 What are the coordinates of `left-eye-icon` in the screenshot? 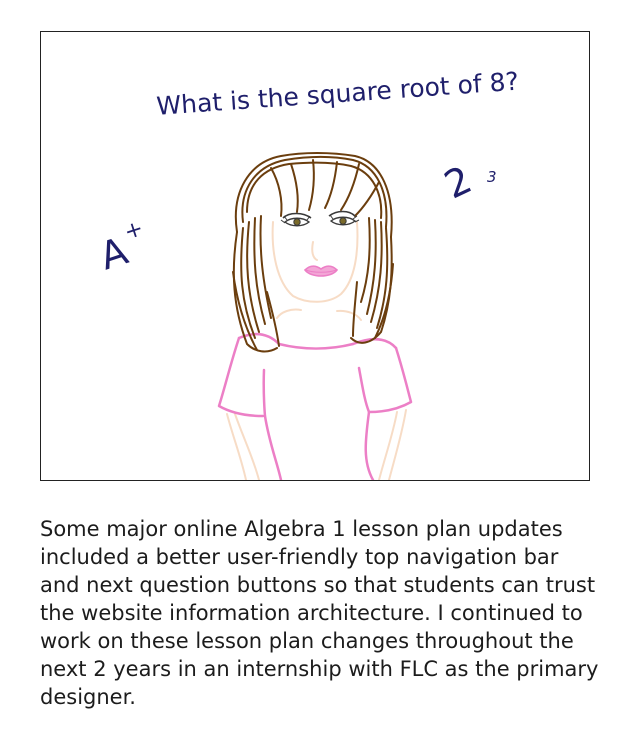 It's located at (296, 219).